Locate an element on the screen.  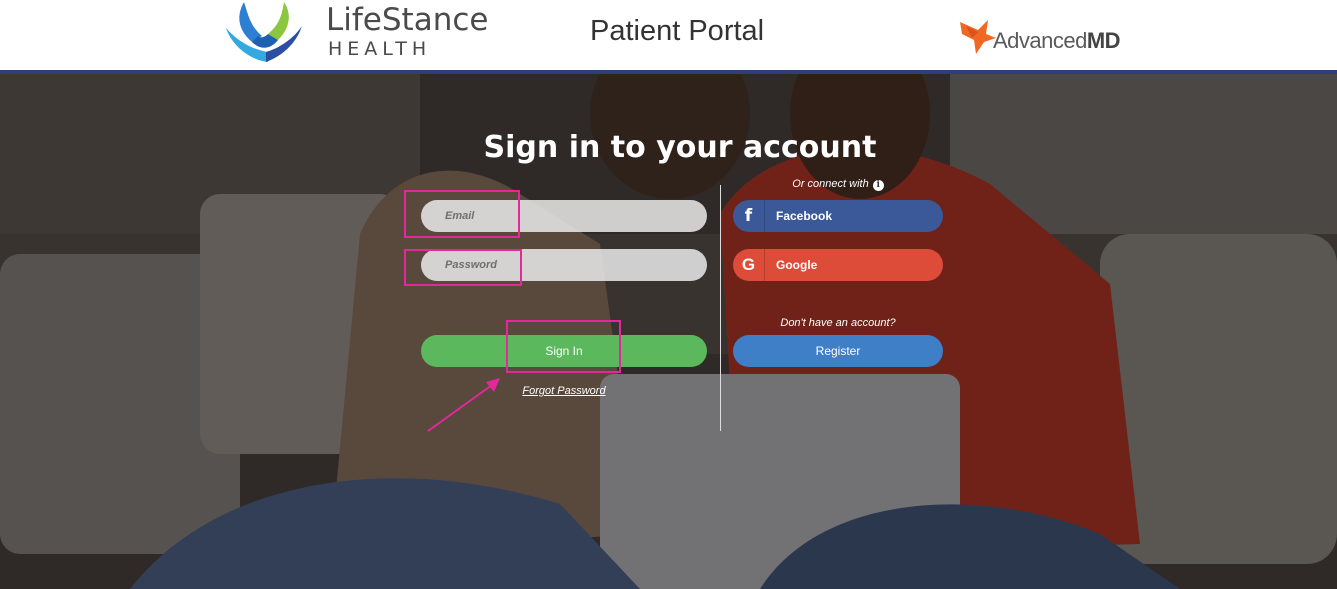
google-label: Google is located at coordinates (797, 265).